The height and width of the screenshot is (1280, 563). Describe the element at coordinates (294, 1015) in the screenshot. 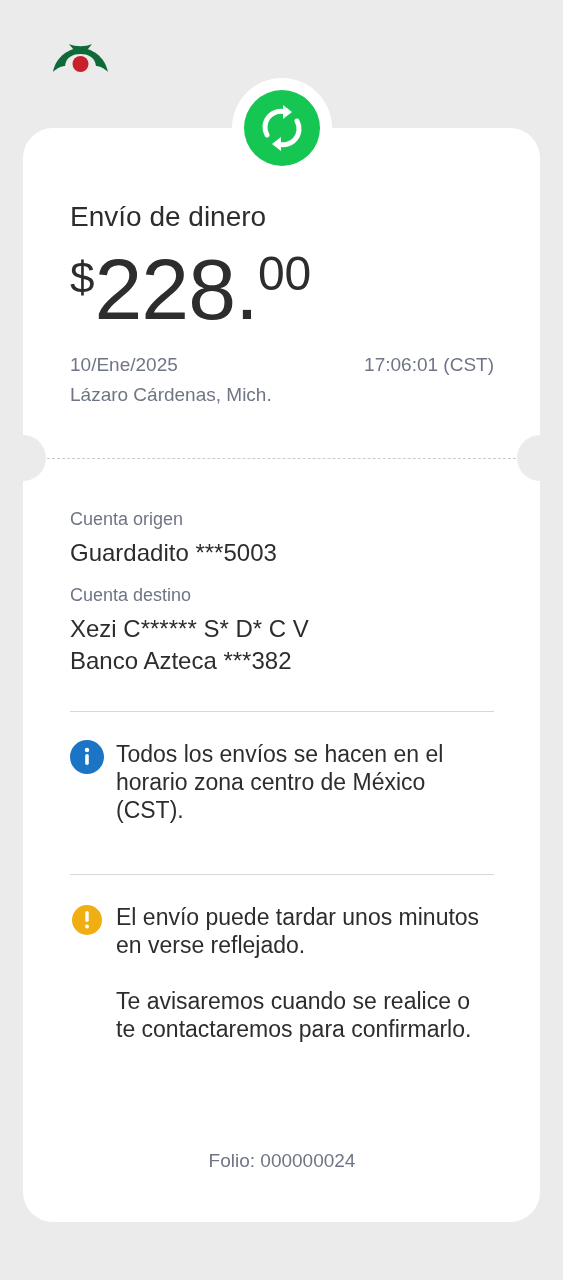

I see `notice-text: Te avisaremos cuando se realice o te contactaremos para confirmarlo.` at that location.